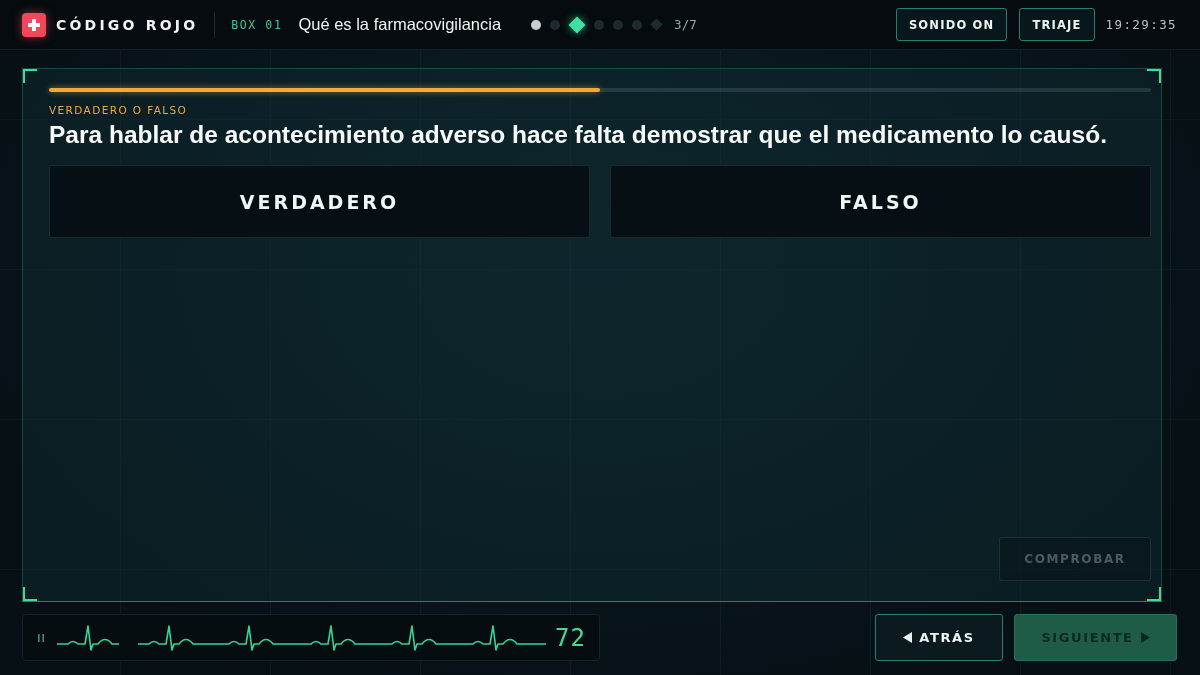 This screenshot has width=1200, height=675. I want to click on back-button: ATRÁS, so click(939, 637).